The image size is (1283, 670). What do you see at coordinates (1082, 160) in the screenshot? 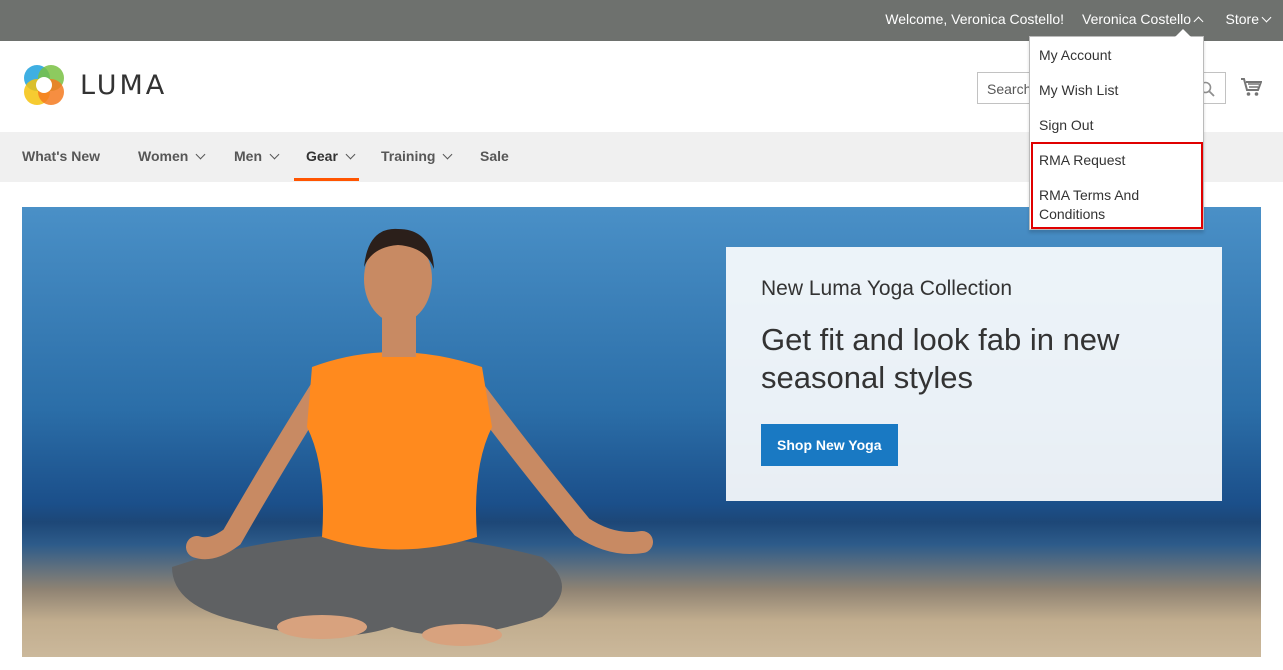
I see `menu-item-rma-request: RMA Request` at bounding box center [1082, 160].